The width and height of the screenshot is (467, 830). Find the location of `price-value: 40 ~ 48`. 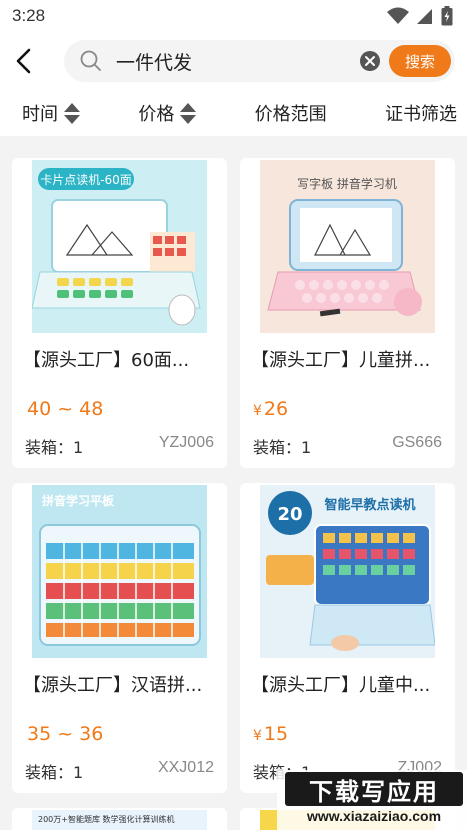

price-value: 40 ~ 48 is located at coordinates (65, 409).